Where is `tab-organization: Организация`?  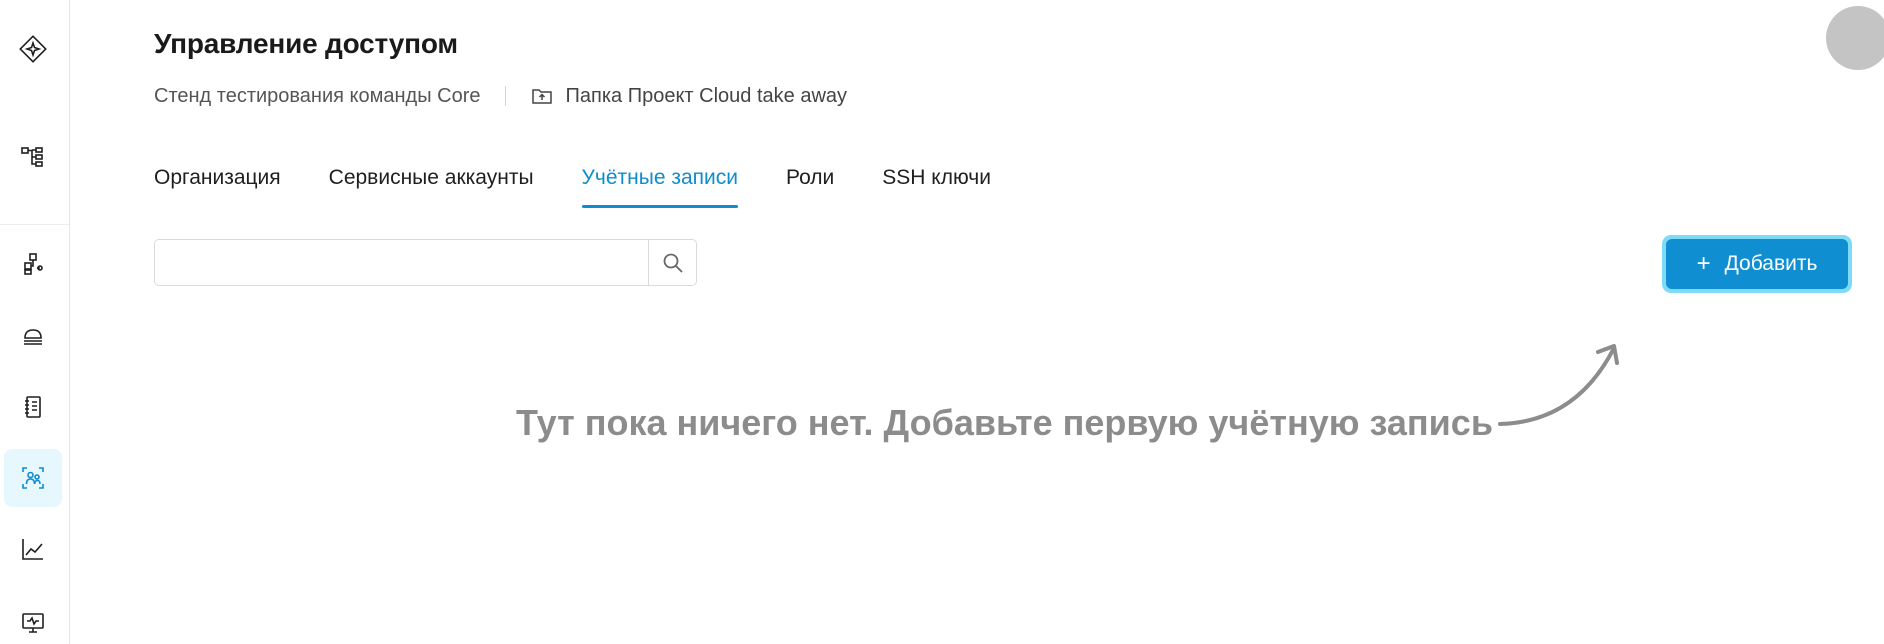 tab-organization: Организация is located at coordinates (217, 187).